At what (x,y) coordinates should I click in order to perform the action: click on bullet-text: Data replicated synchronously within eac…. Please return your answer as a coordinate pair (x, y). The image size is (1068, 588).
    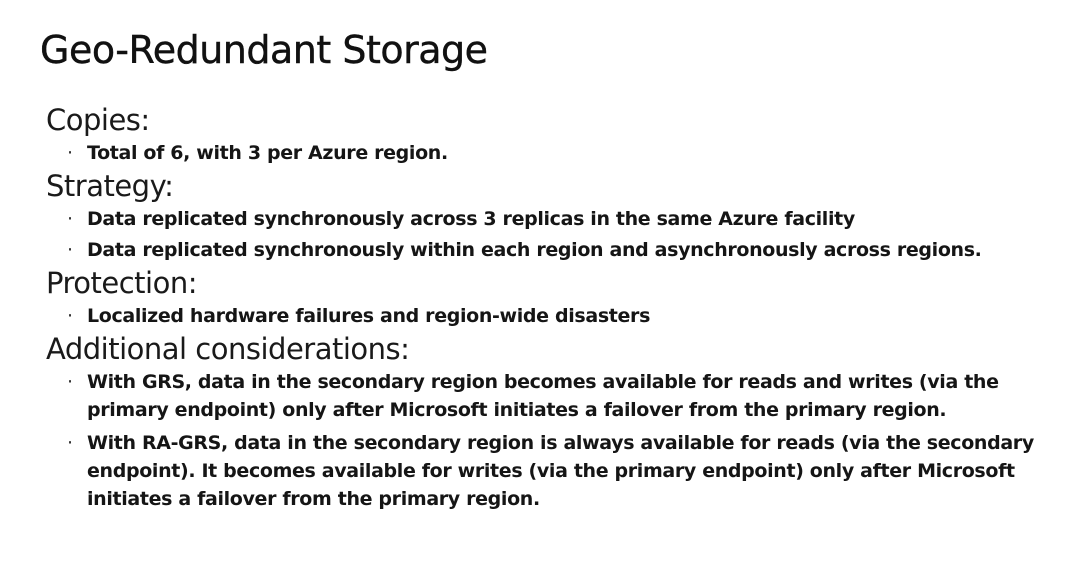
    Looking at the image, I should click on (534, 250).